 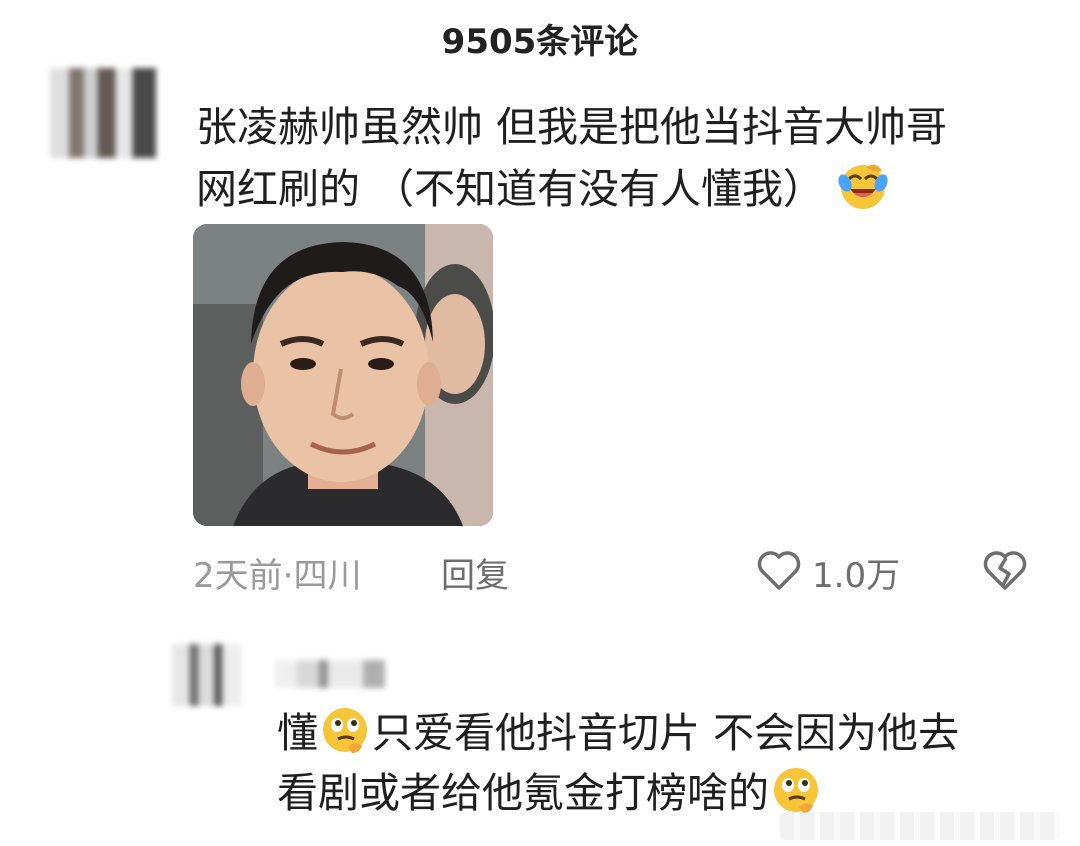 I want to click on heart-icon, so click(x=779, y=570).